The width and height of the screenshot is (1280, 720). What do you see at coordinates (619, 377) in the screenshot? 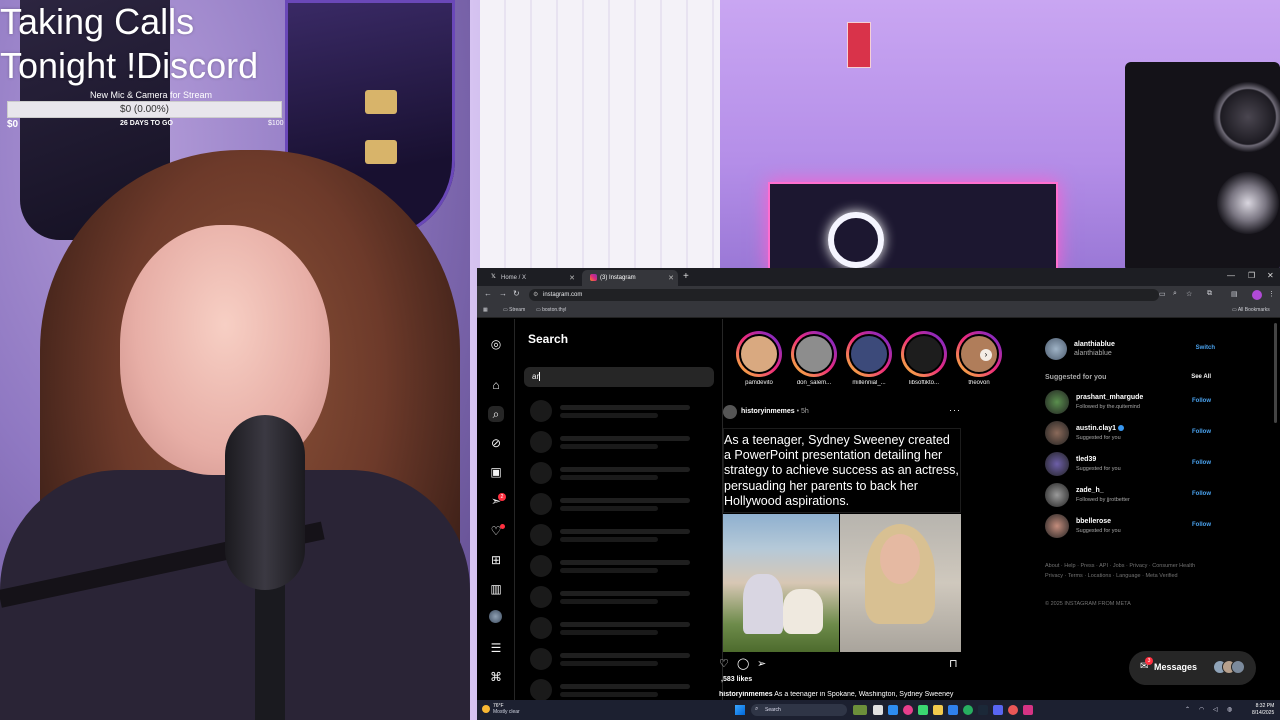
I see `search-input: ar` at bounding box center [619, 377].